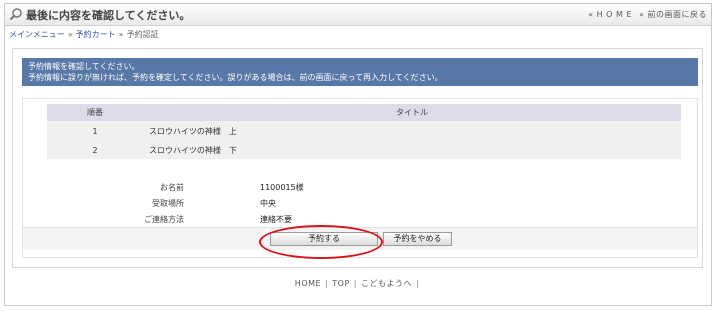 This screenshot has height=311, width=718. I want to click on row-title: スロウハイツの神様 下, so click(412, 149).